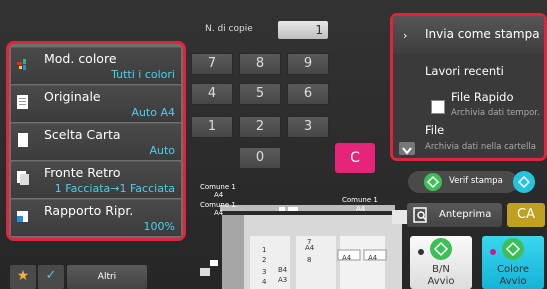  I want to click on color-start-label: Colore Avvio, so click(513, 276).